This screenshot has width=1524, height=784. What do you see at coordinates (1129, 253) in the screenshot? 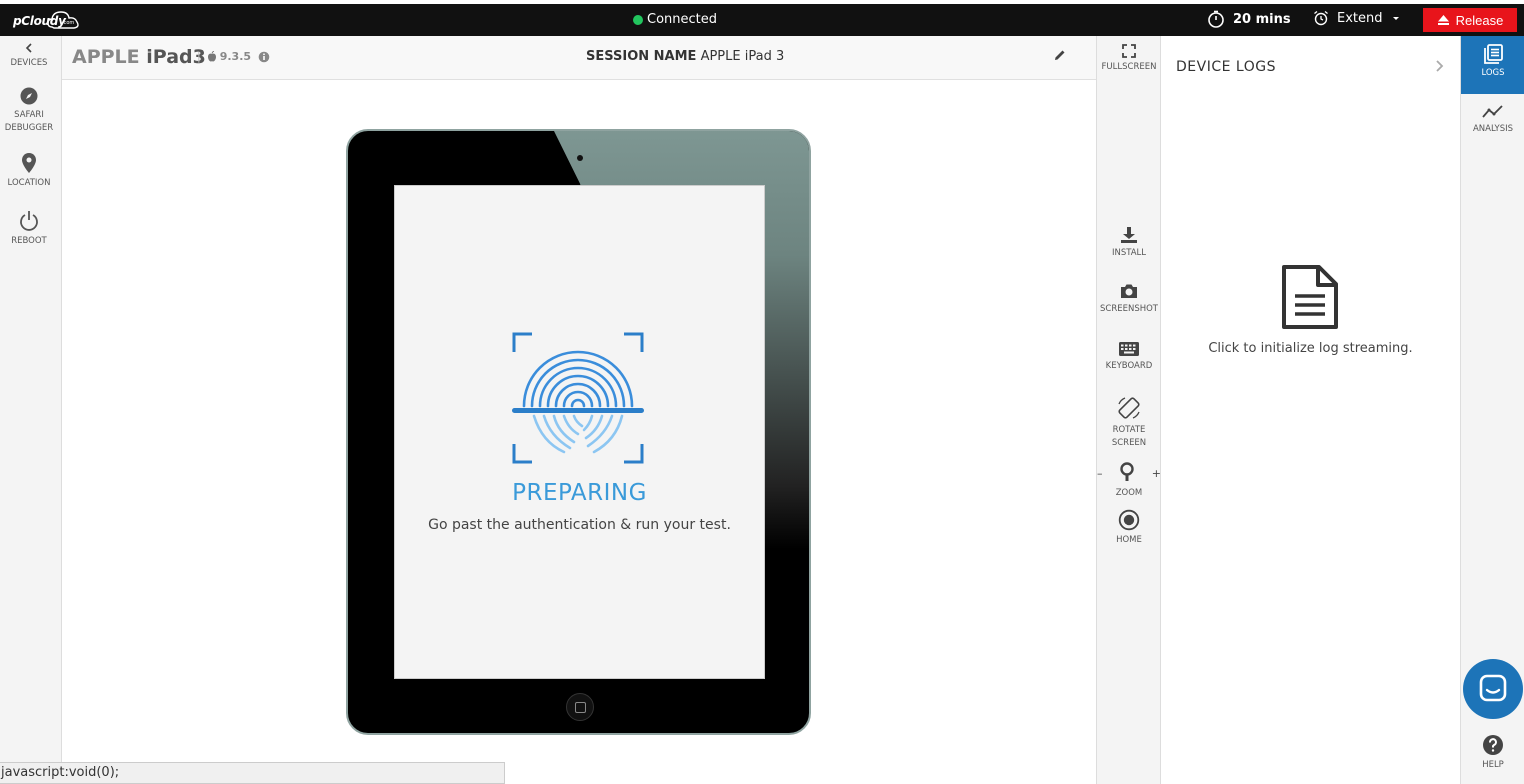
I see `install-label: INSTALL` at bounding box center [1129, 253].